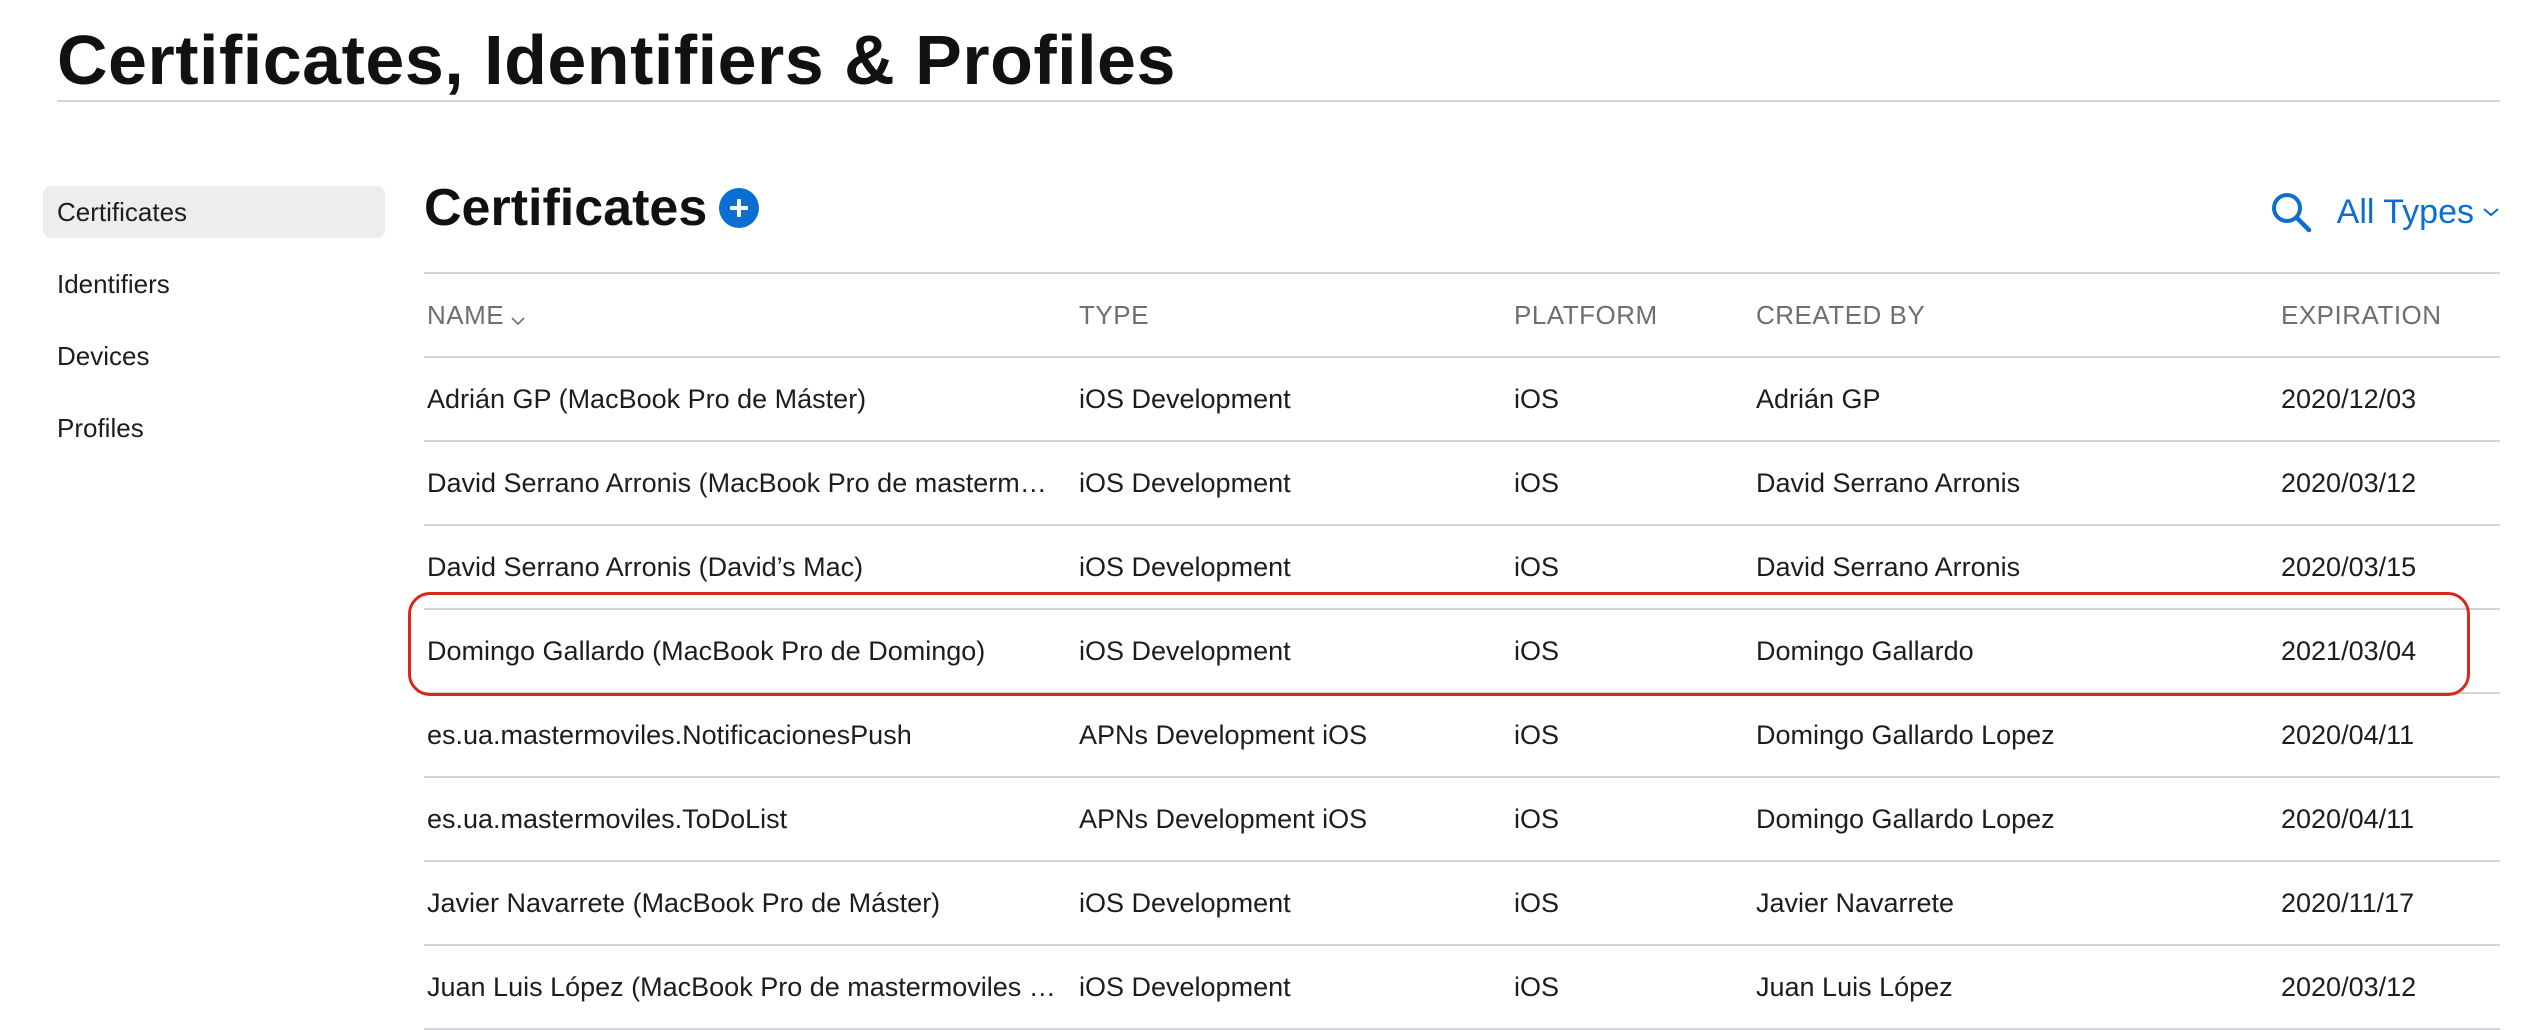  I want to click on sidebar-item-identifiers: Identifiers, so click(214, 284).